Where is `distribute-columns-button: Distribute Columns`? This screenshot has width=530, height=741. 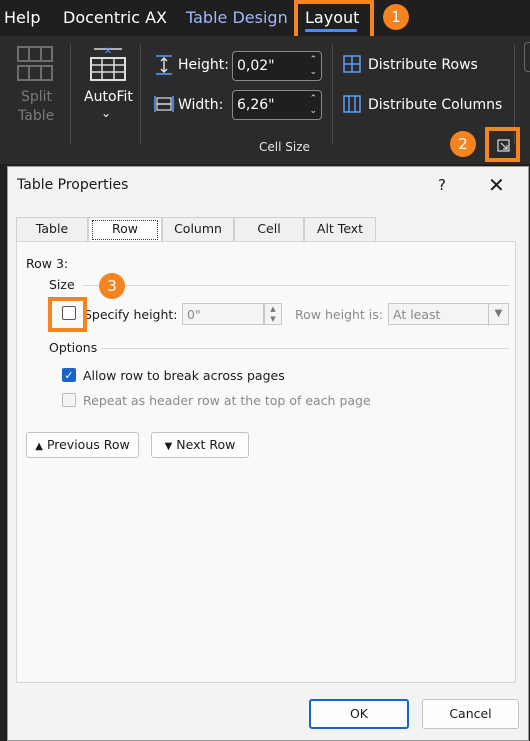
distribute-columns-button: Distribute Columns is located at coordinates (435, 105).